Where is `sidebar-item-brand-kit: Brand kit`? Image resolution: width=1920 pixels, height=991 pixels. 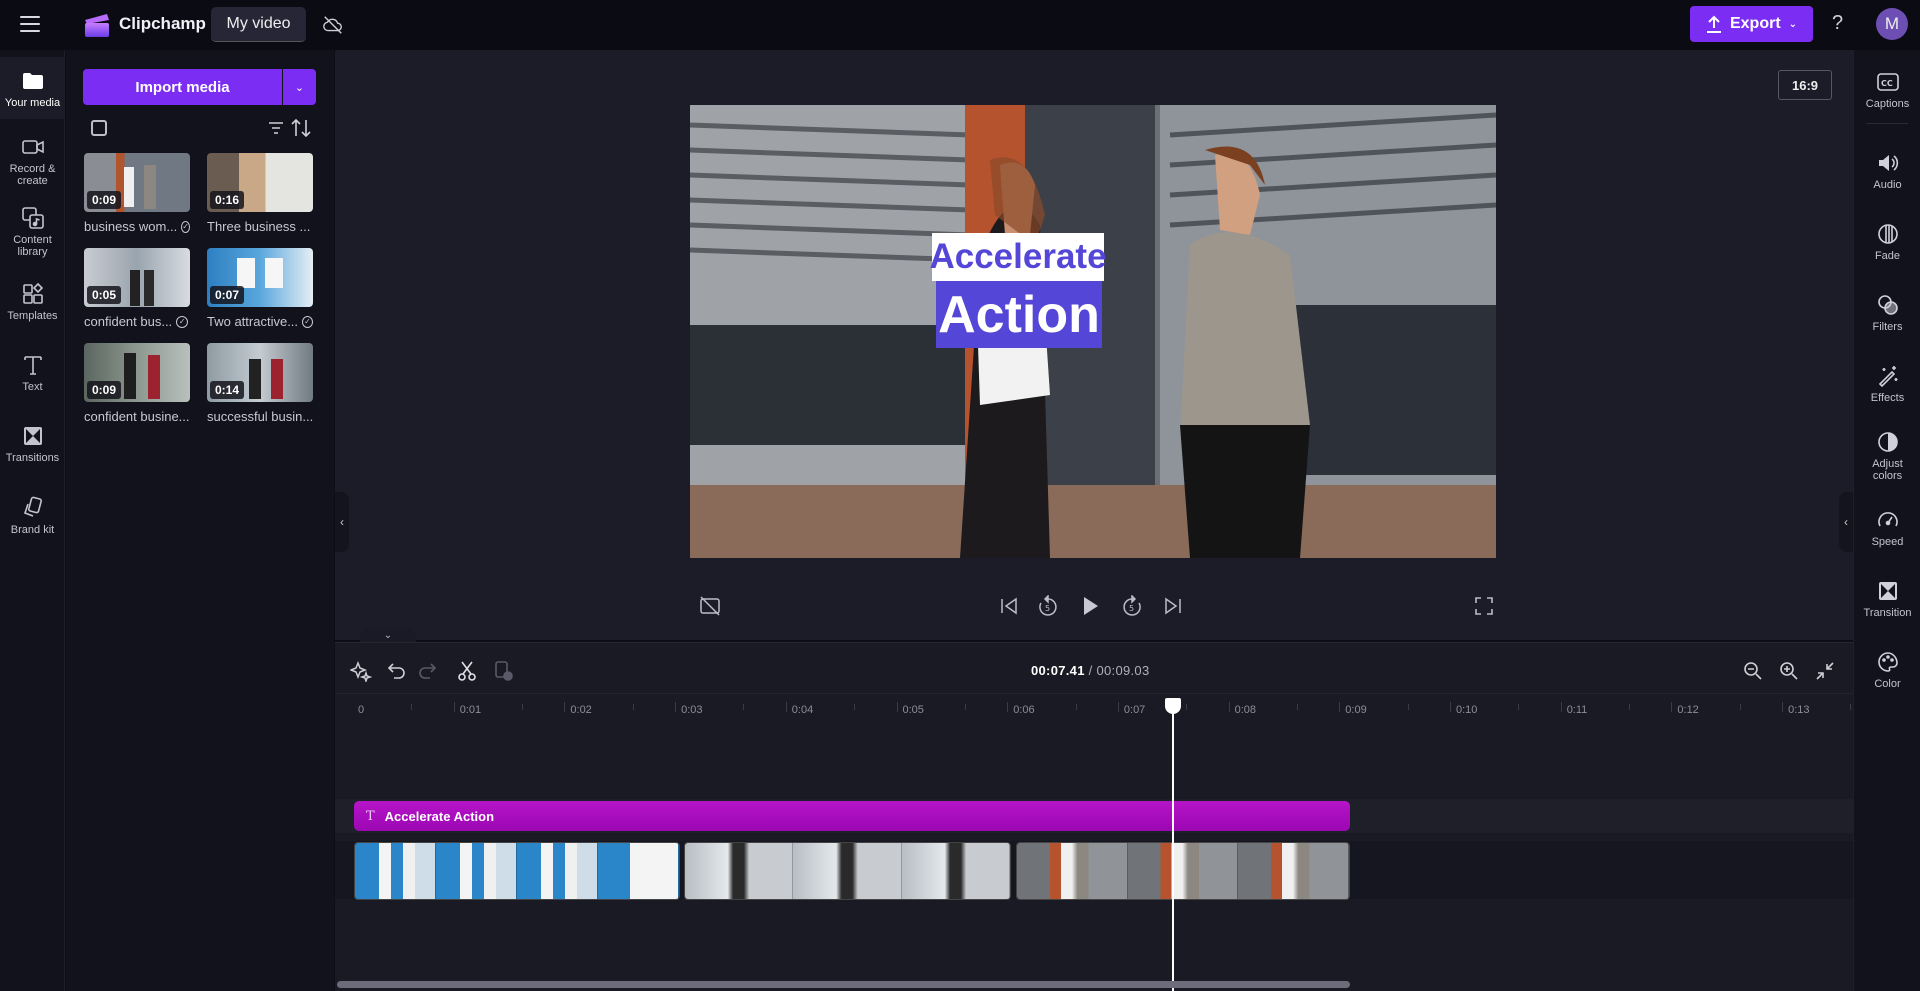 sidebar-item-brand-kit: Brand kit is located at coordinates (32, 516).